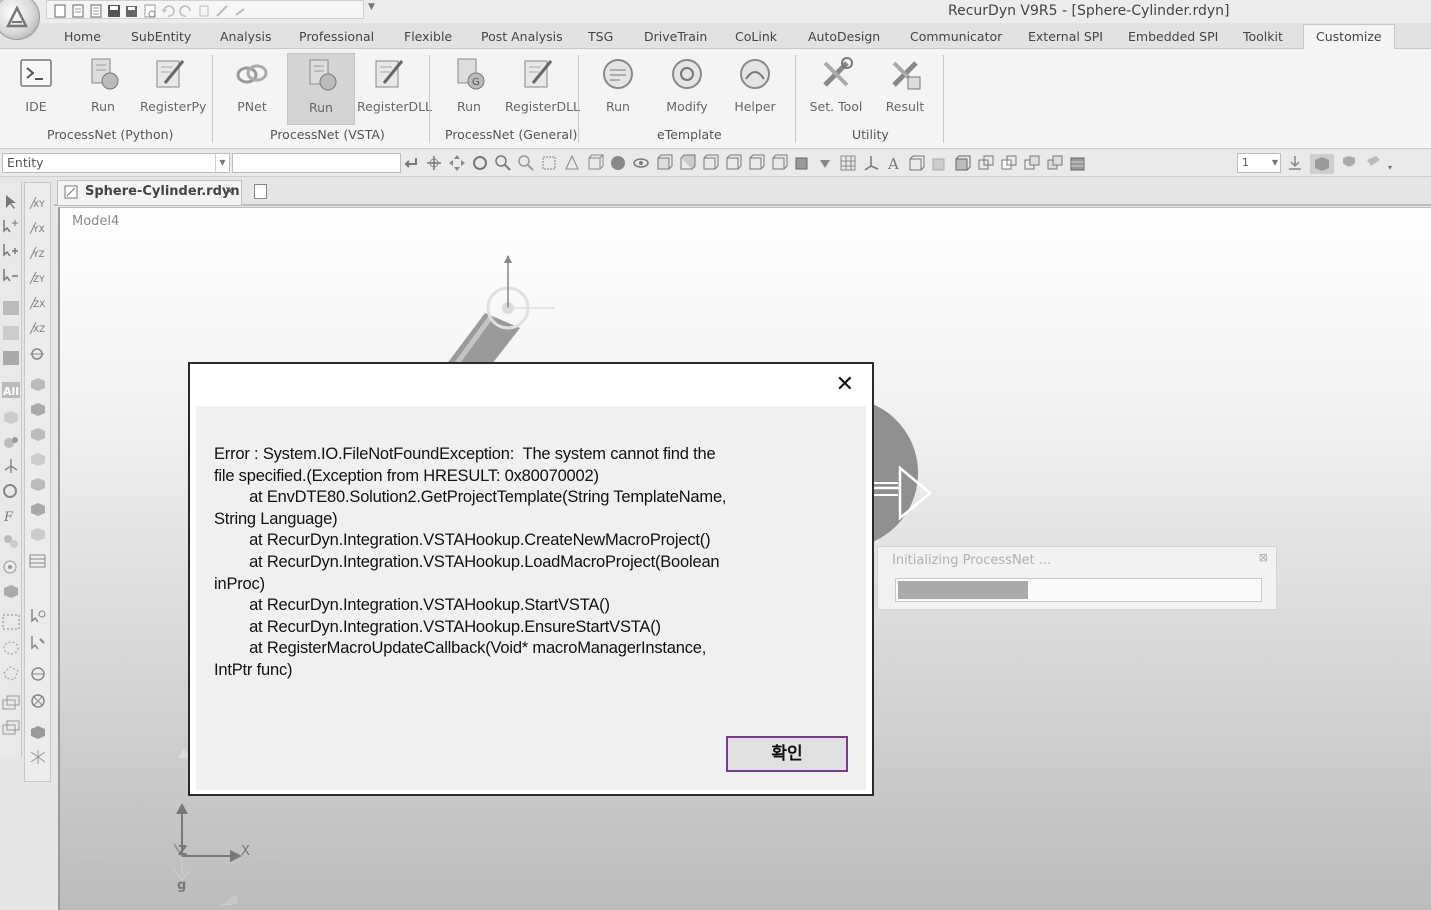 This screenshot has height=910, width=1431. I want to click on sphere-body, so click(910, 478).